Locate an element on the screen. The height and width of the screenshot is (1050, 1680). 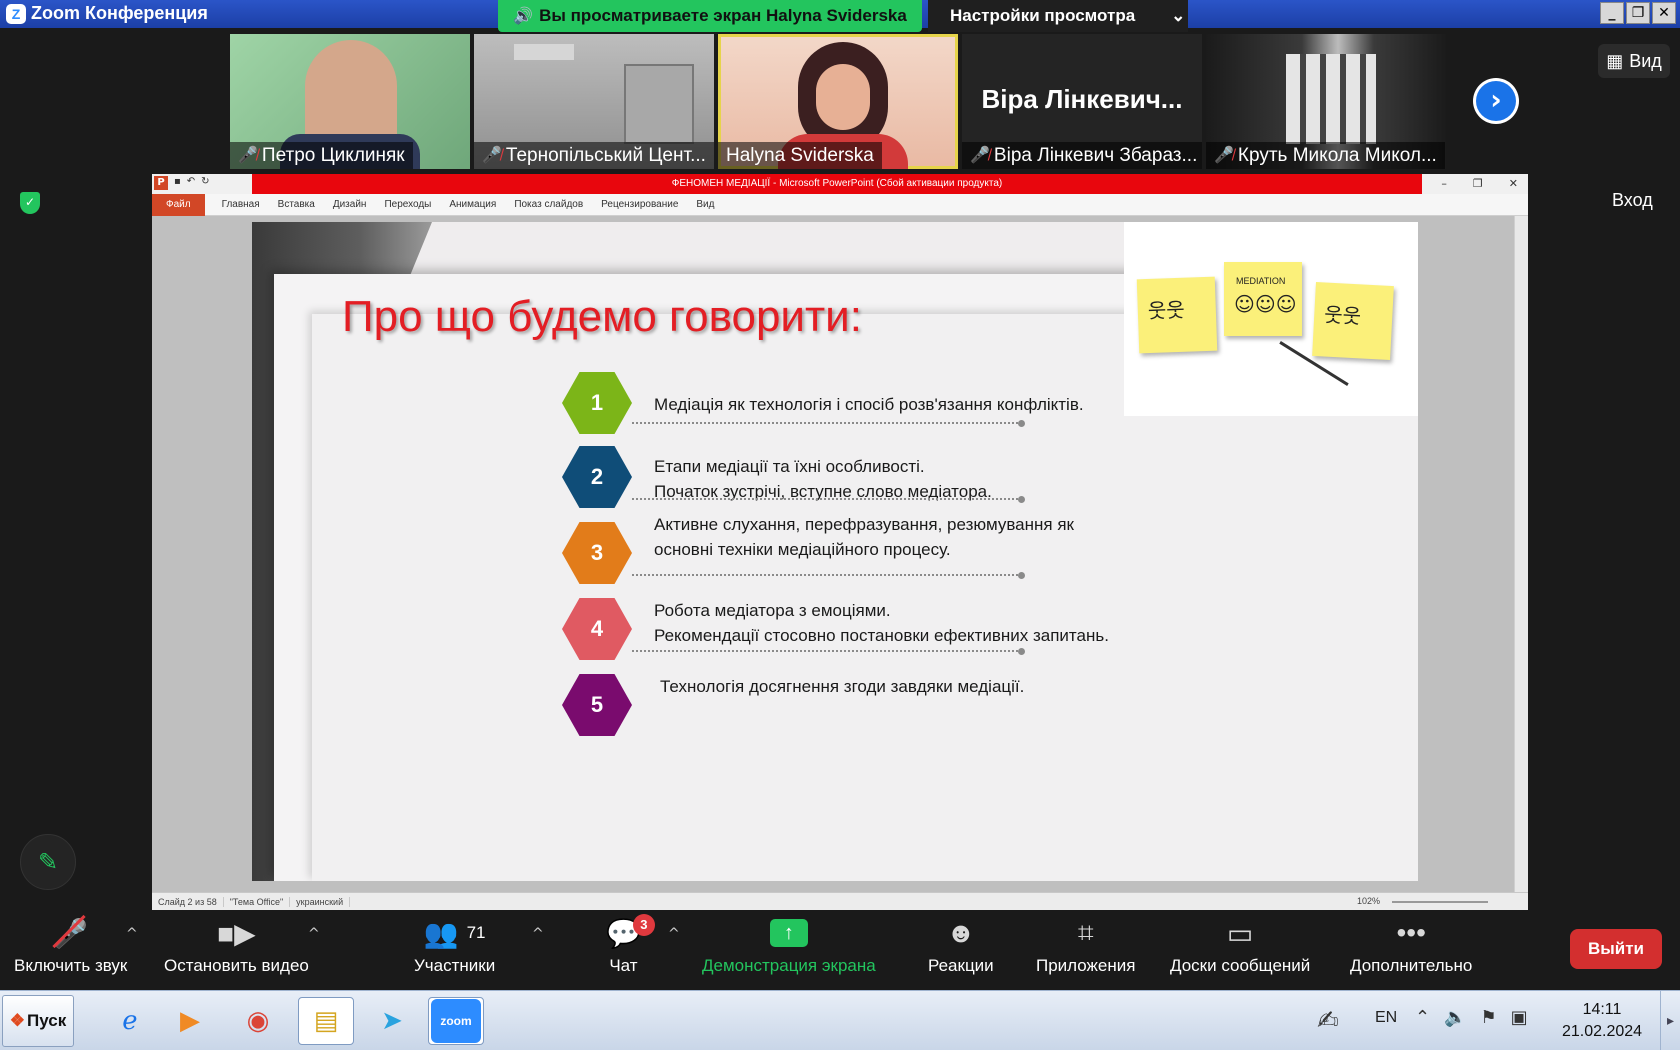
chevron-right-icon: › is located at coordinates (1496, 101).